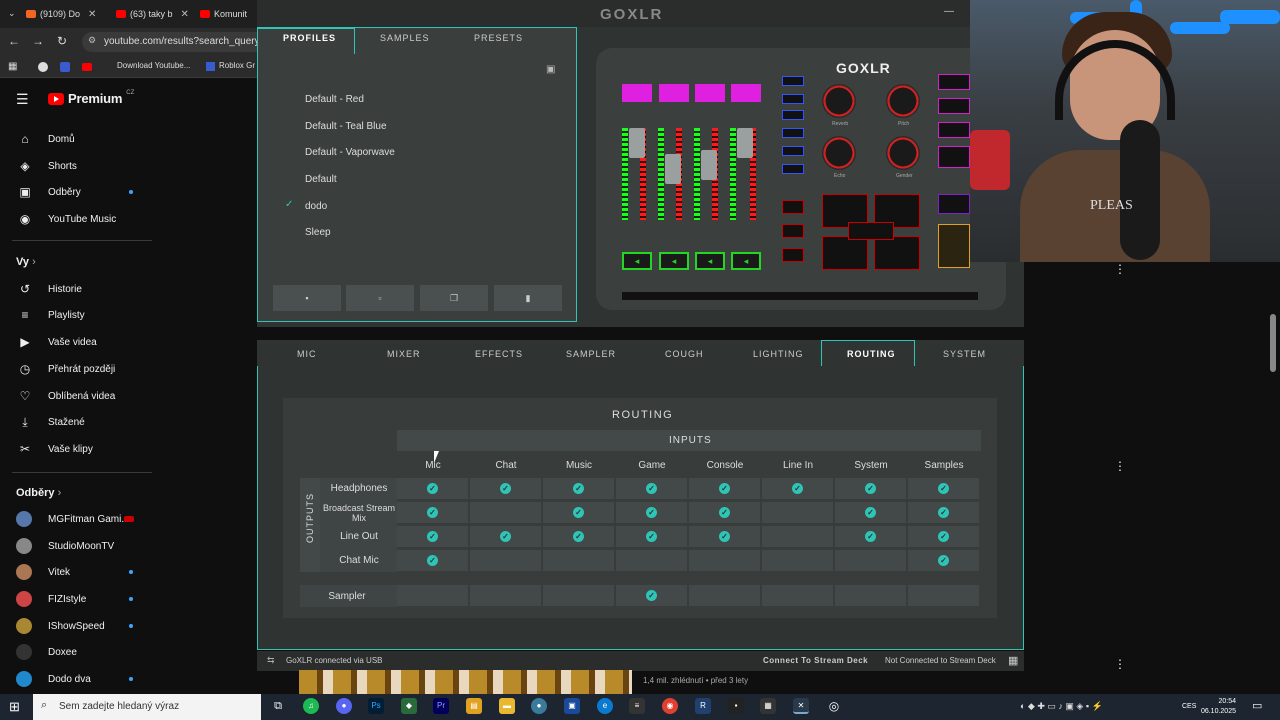  What do you see at coordinates (65, 67) in the screenshot?
I see `bookmark-icon` at bounding box center [65, 67].